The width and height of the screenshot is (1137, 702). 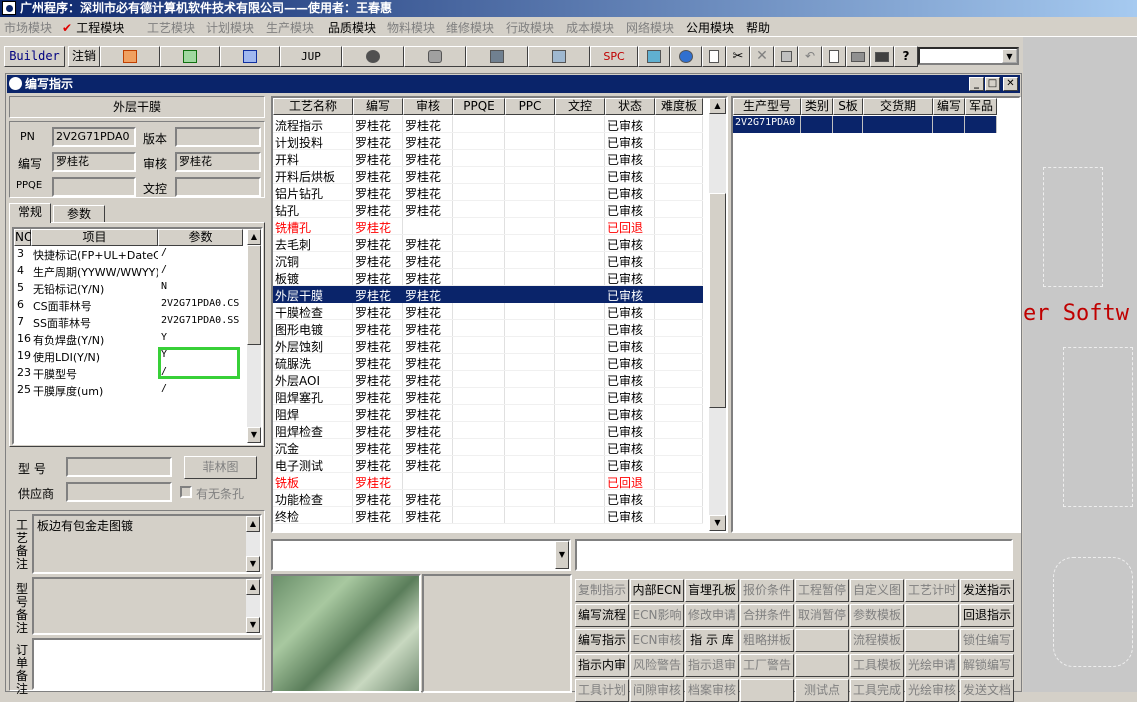 What do you see at coordinates (712, 590) in the screenshot?
I see `action-button-0-2: 盲埋孔板` at bounding box center [712, 590].